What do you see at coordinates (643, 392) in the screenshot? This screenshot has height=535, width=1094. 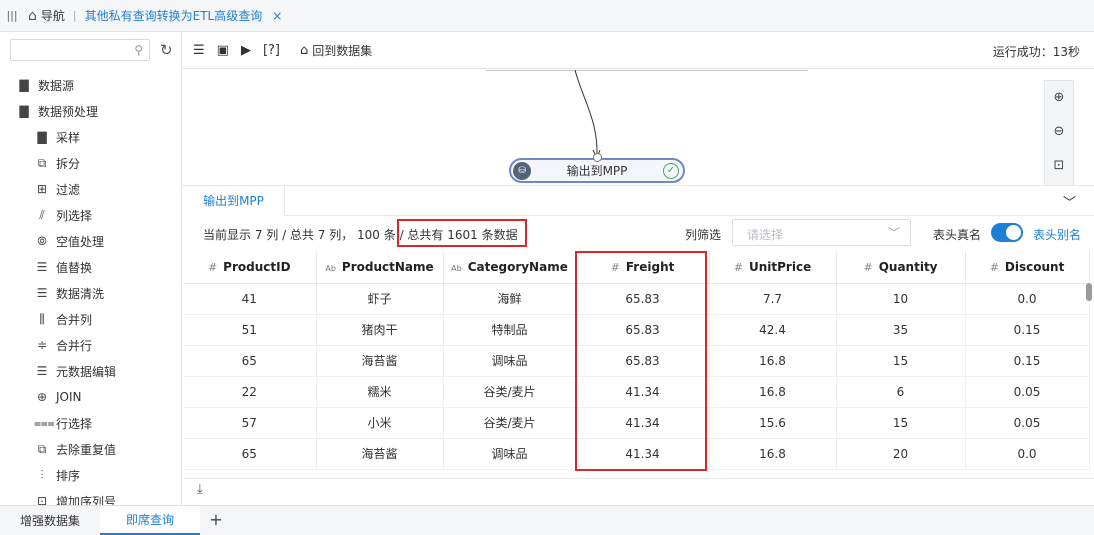 I see `table-cell: 41.34` at bounding box center [643, 392].